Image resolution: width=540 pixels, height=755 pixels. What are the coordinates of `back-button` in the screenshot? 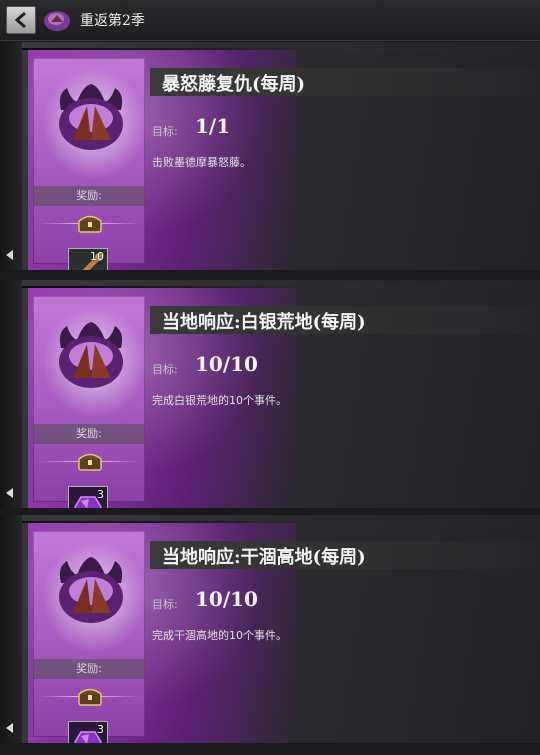 It's located at (21, 20).